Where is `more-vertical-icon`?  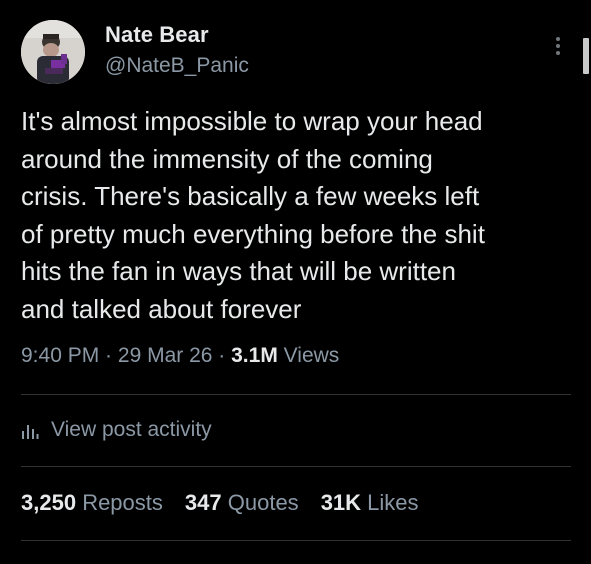 more-vertical-icon is located at coordinates (558, 49).